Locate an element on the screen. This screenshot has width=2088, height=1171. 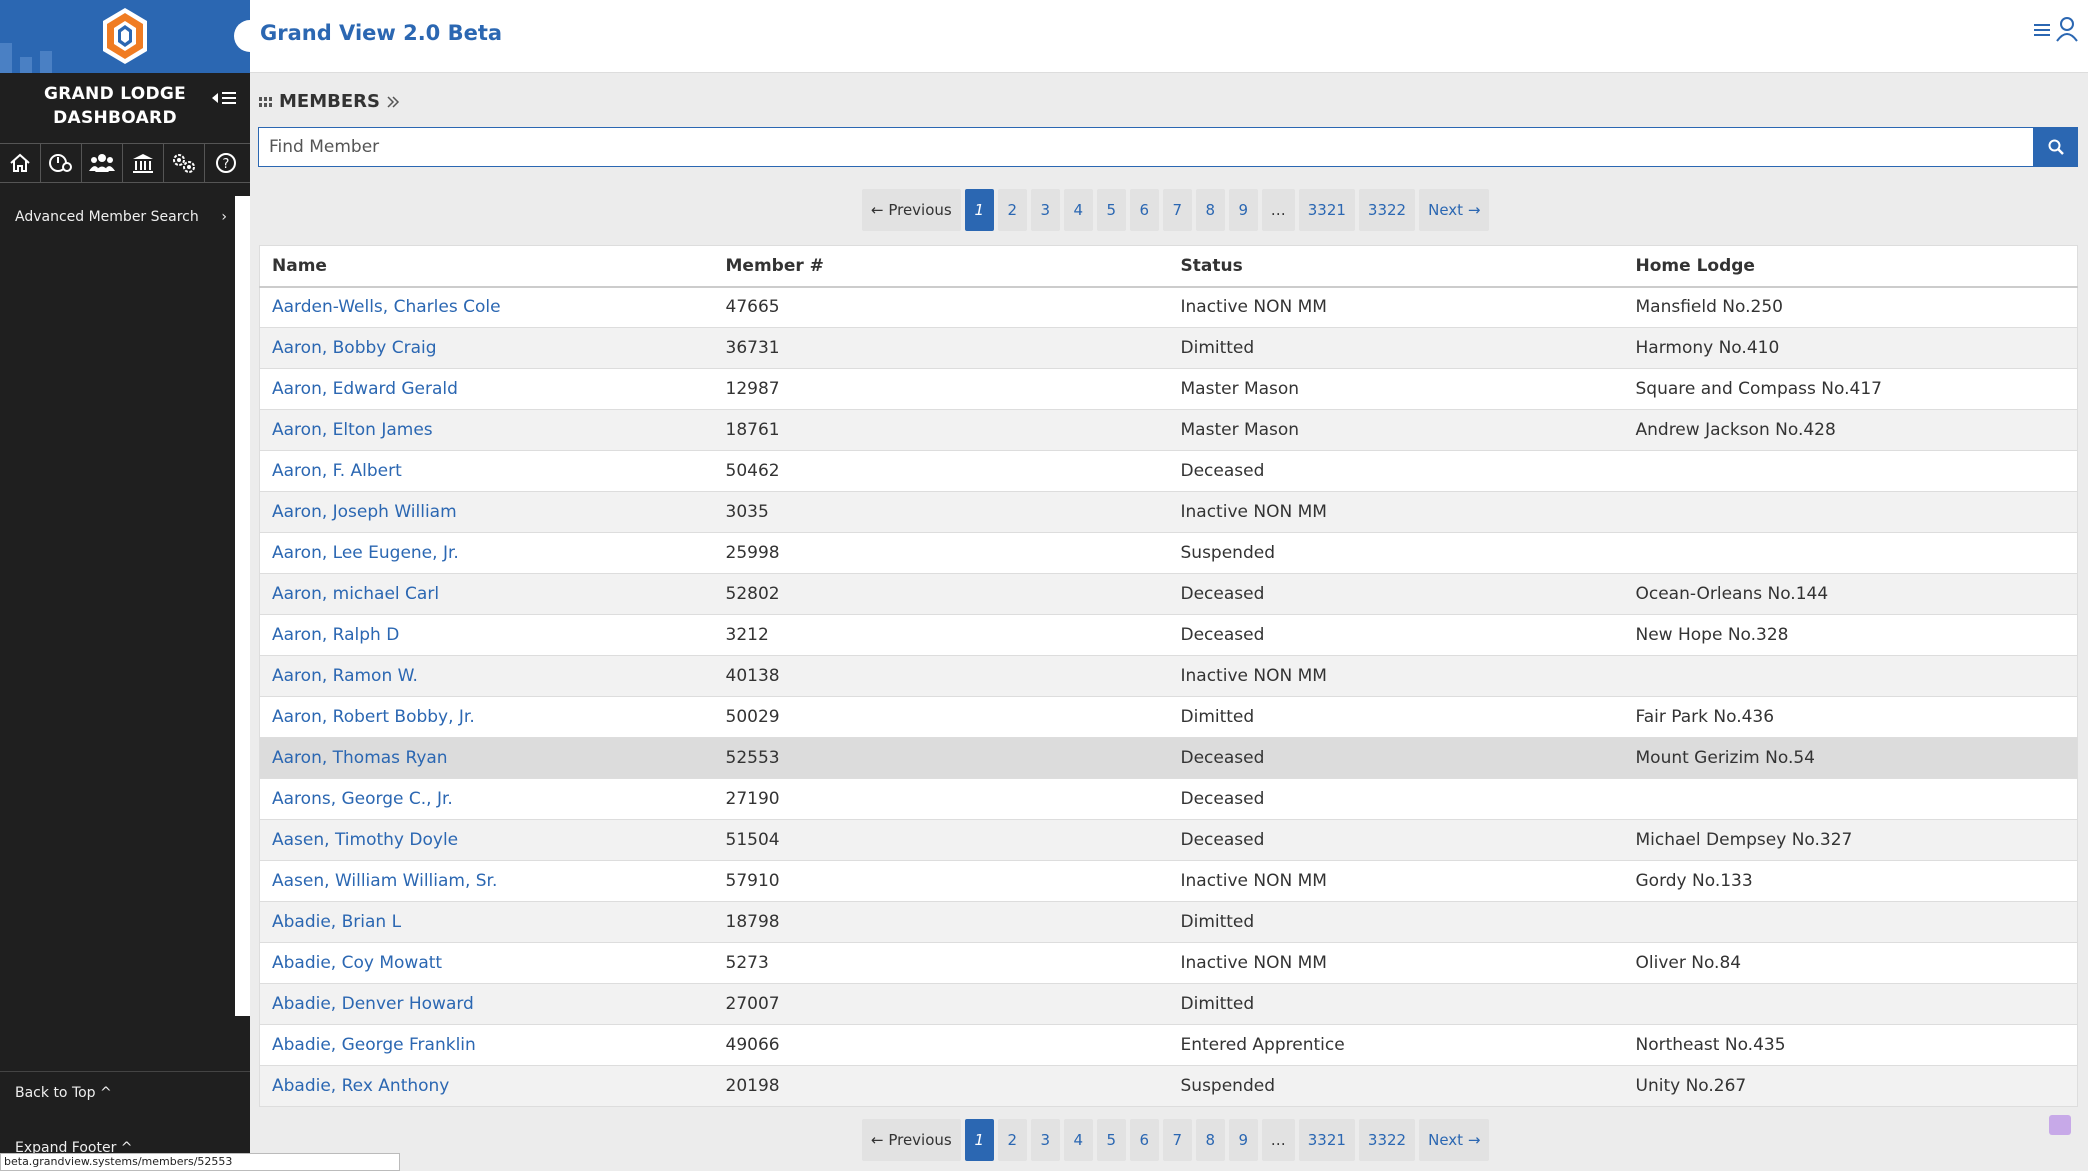
nav-lodges is located at coordinates (143, 163).